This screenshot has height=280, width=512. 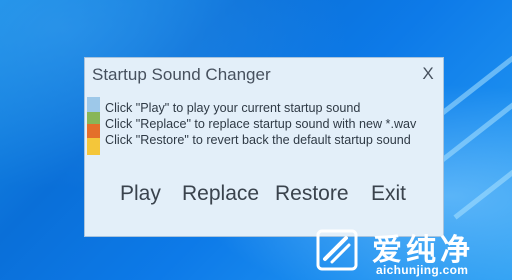 What do you see at coordinates (315, 194) in the screenshot?
I see `restore-button: Restore` at bounding box center [315, 194].